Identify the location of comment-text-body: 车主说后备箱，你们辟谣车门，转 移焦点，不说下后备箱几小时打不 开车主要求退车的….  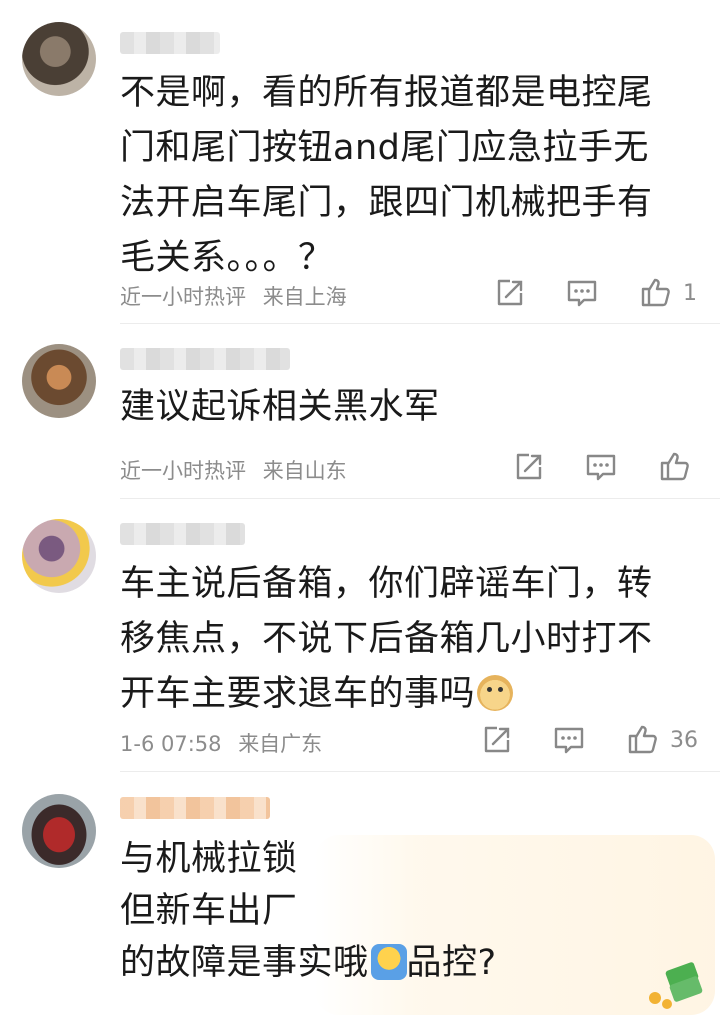
(386, 639).